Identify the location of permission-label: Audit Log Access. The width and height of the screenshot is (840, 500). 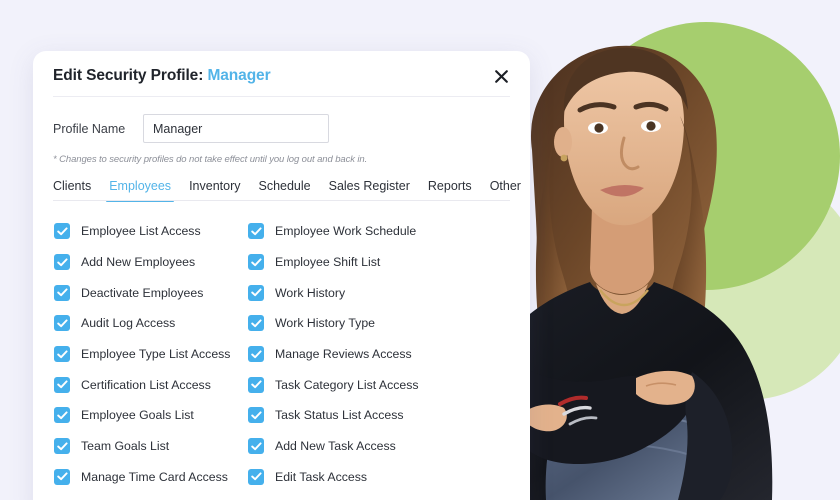
(128, 323).